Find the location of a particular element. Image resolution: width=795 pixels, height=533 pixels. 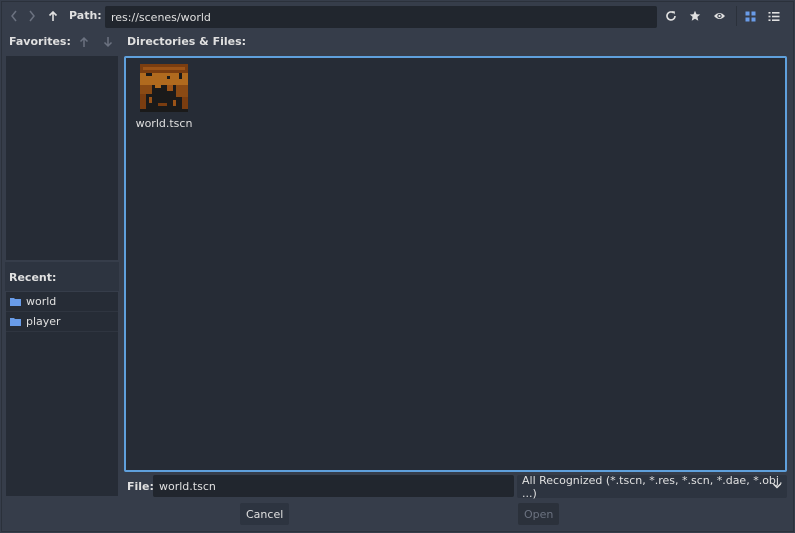

toggle-hidden-button is located at coordinates (719, 16).